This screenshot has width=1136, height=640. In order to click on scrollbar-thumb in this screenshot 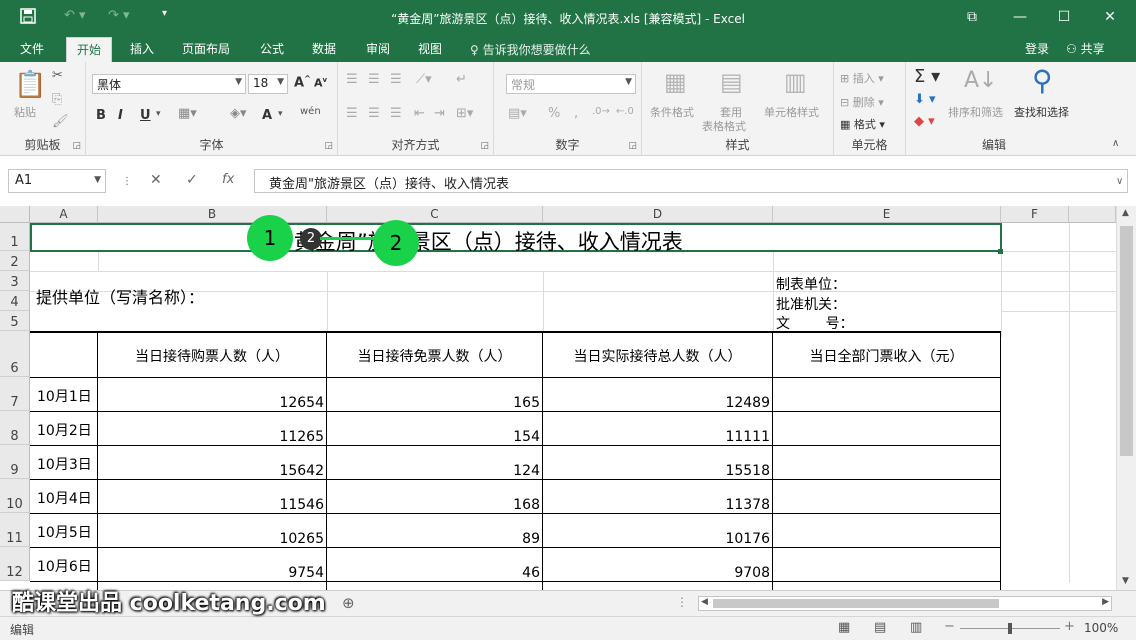, I will do `click(1126, 341)`.